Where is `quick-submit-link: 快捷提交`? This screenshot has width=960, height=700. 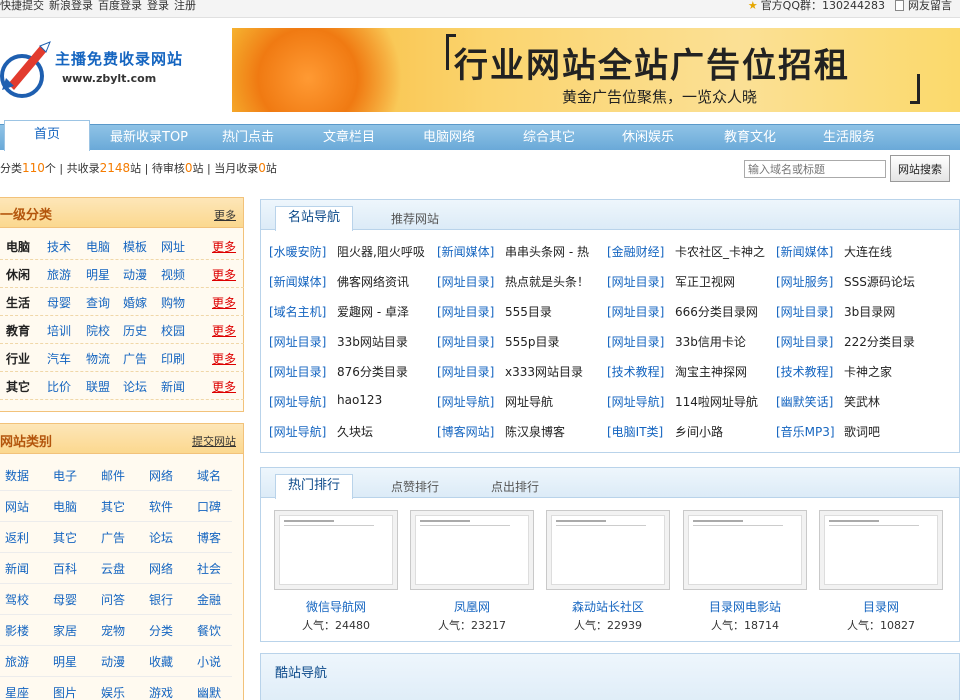 quick-submit-link: 快捷提交 is located at coordinates (22, 6).